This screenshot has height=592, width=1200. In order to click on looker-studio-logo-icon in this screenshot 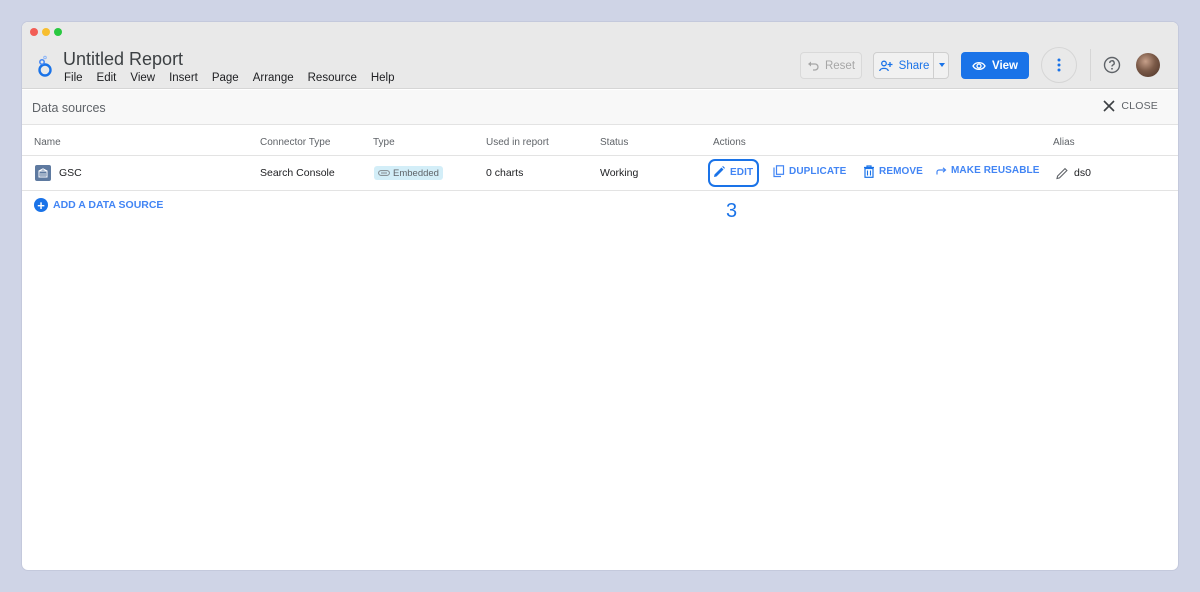, I will do `click(45, 66)`.